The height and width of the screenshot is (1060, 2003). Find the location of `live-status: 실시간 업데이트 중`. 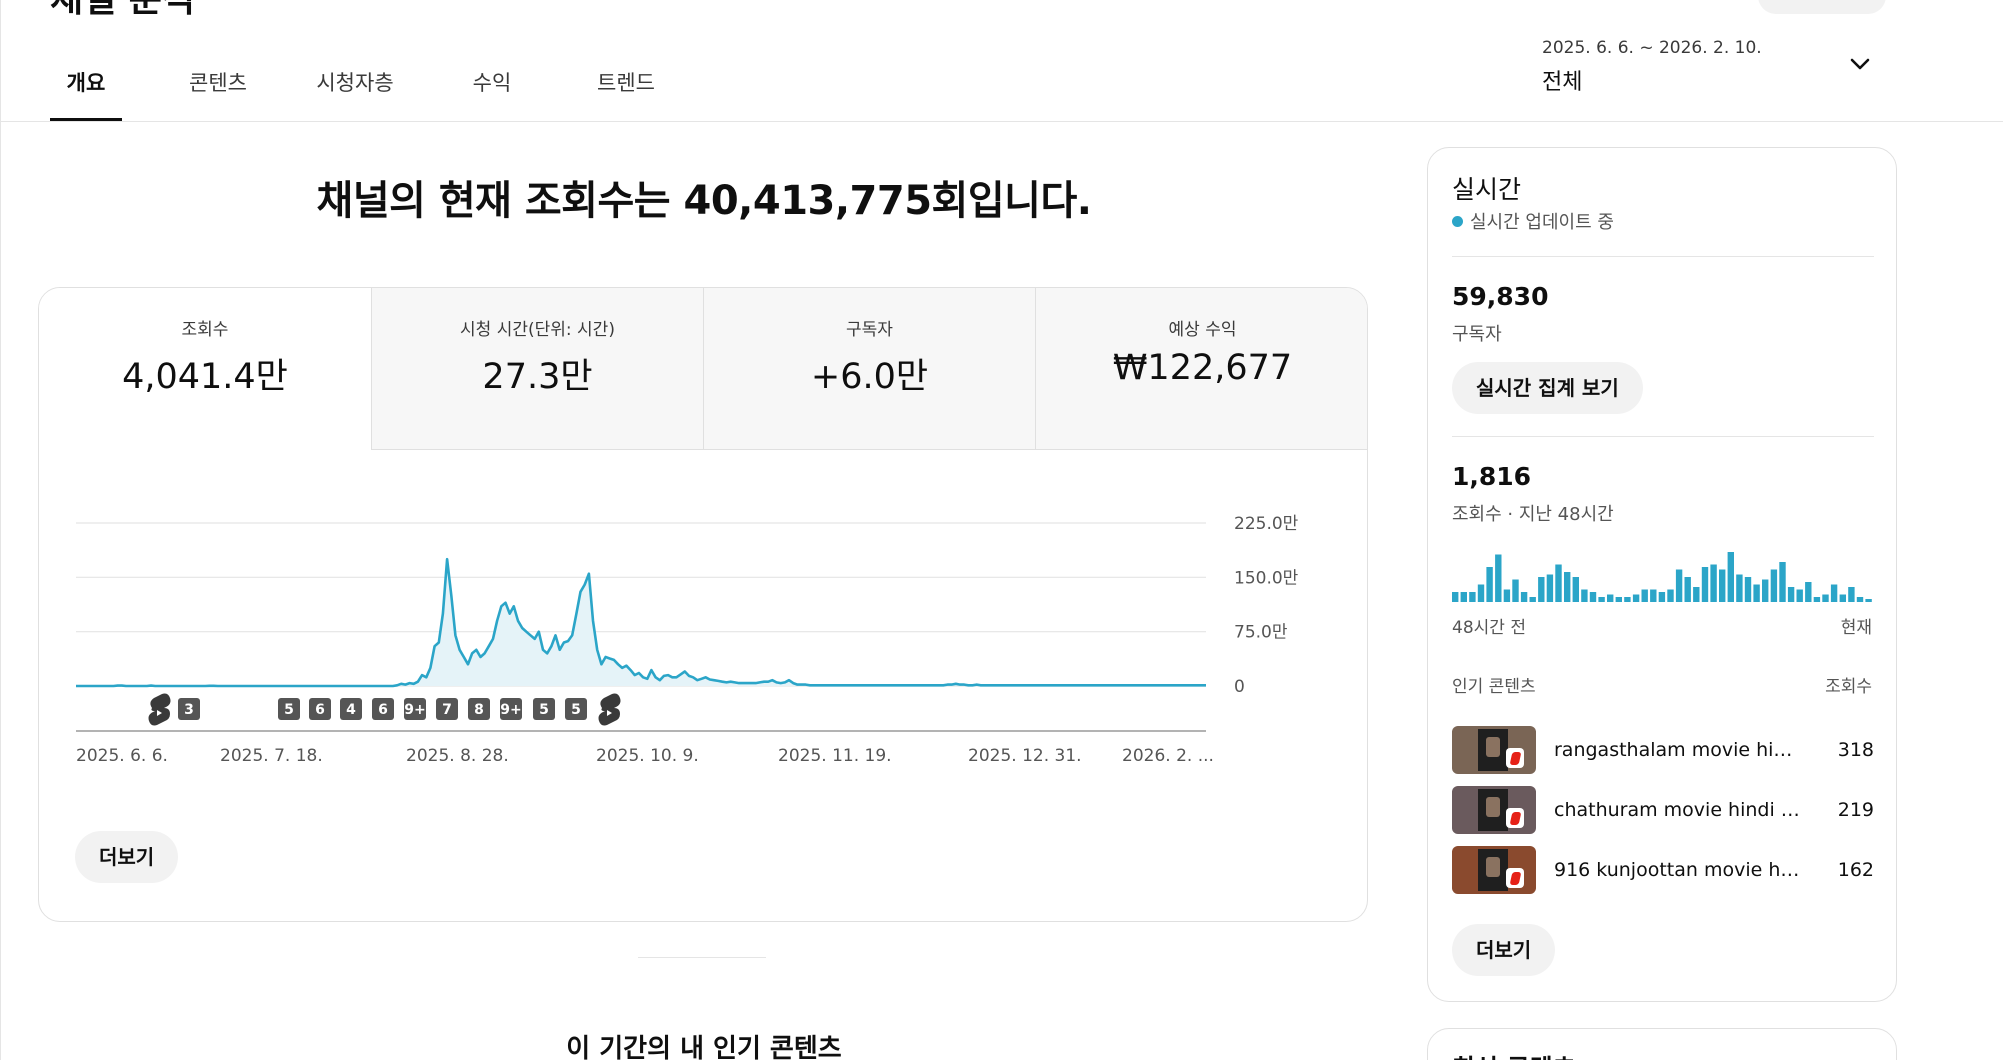

live-status: 실시간 업데이트 중 is located at coordinates (1533, 221).